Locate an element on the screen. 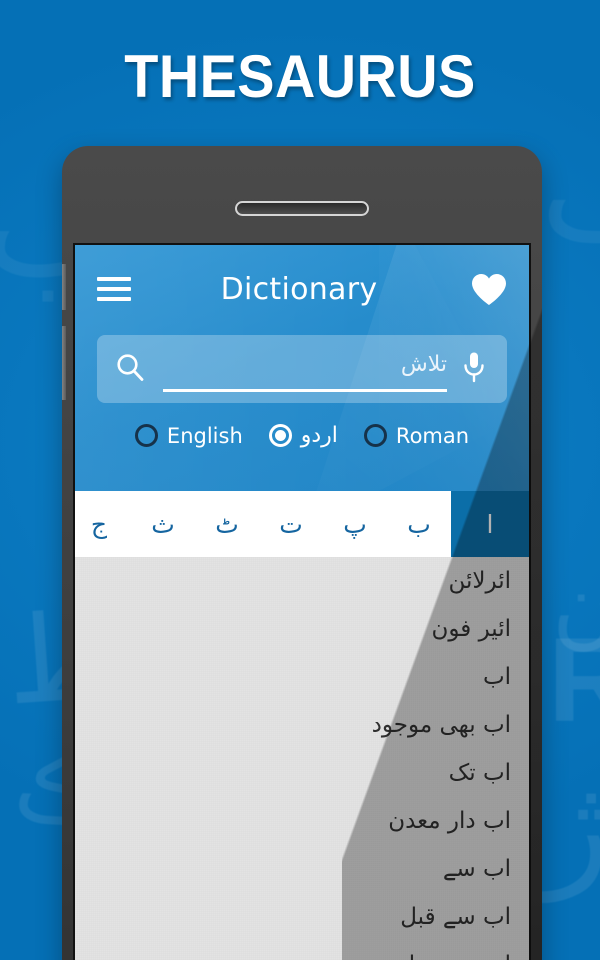 The image size is (600, 960). list-item: اب بھی موجود is located at coordinates (302, 725).